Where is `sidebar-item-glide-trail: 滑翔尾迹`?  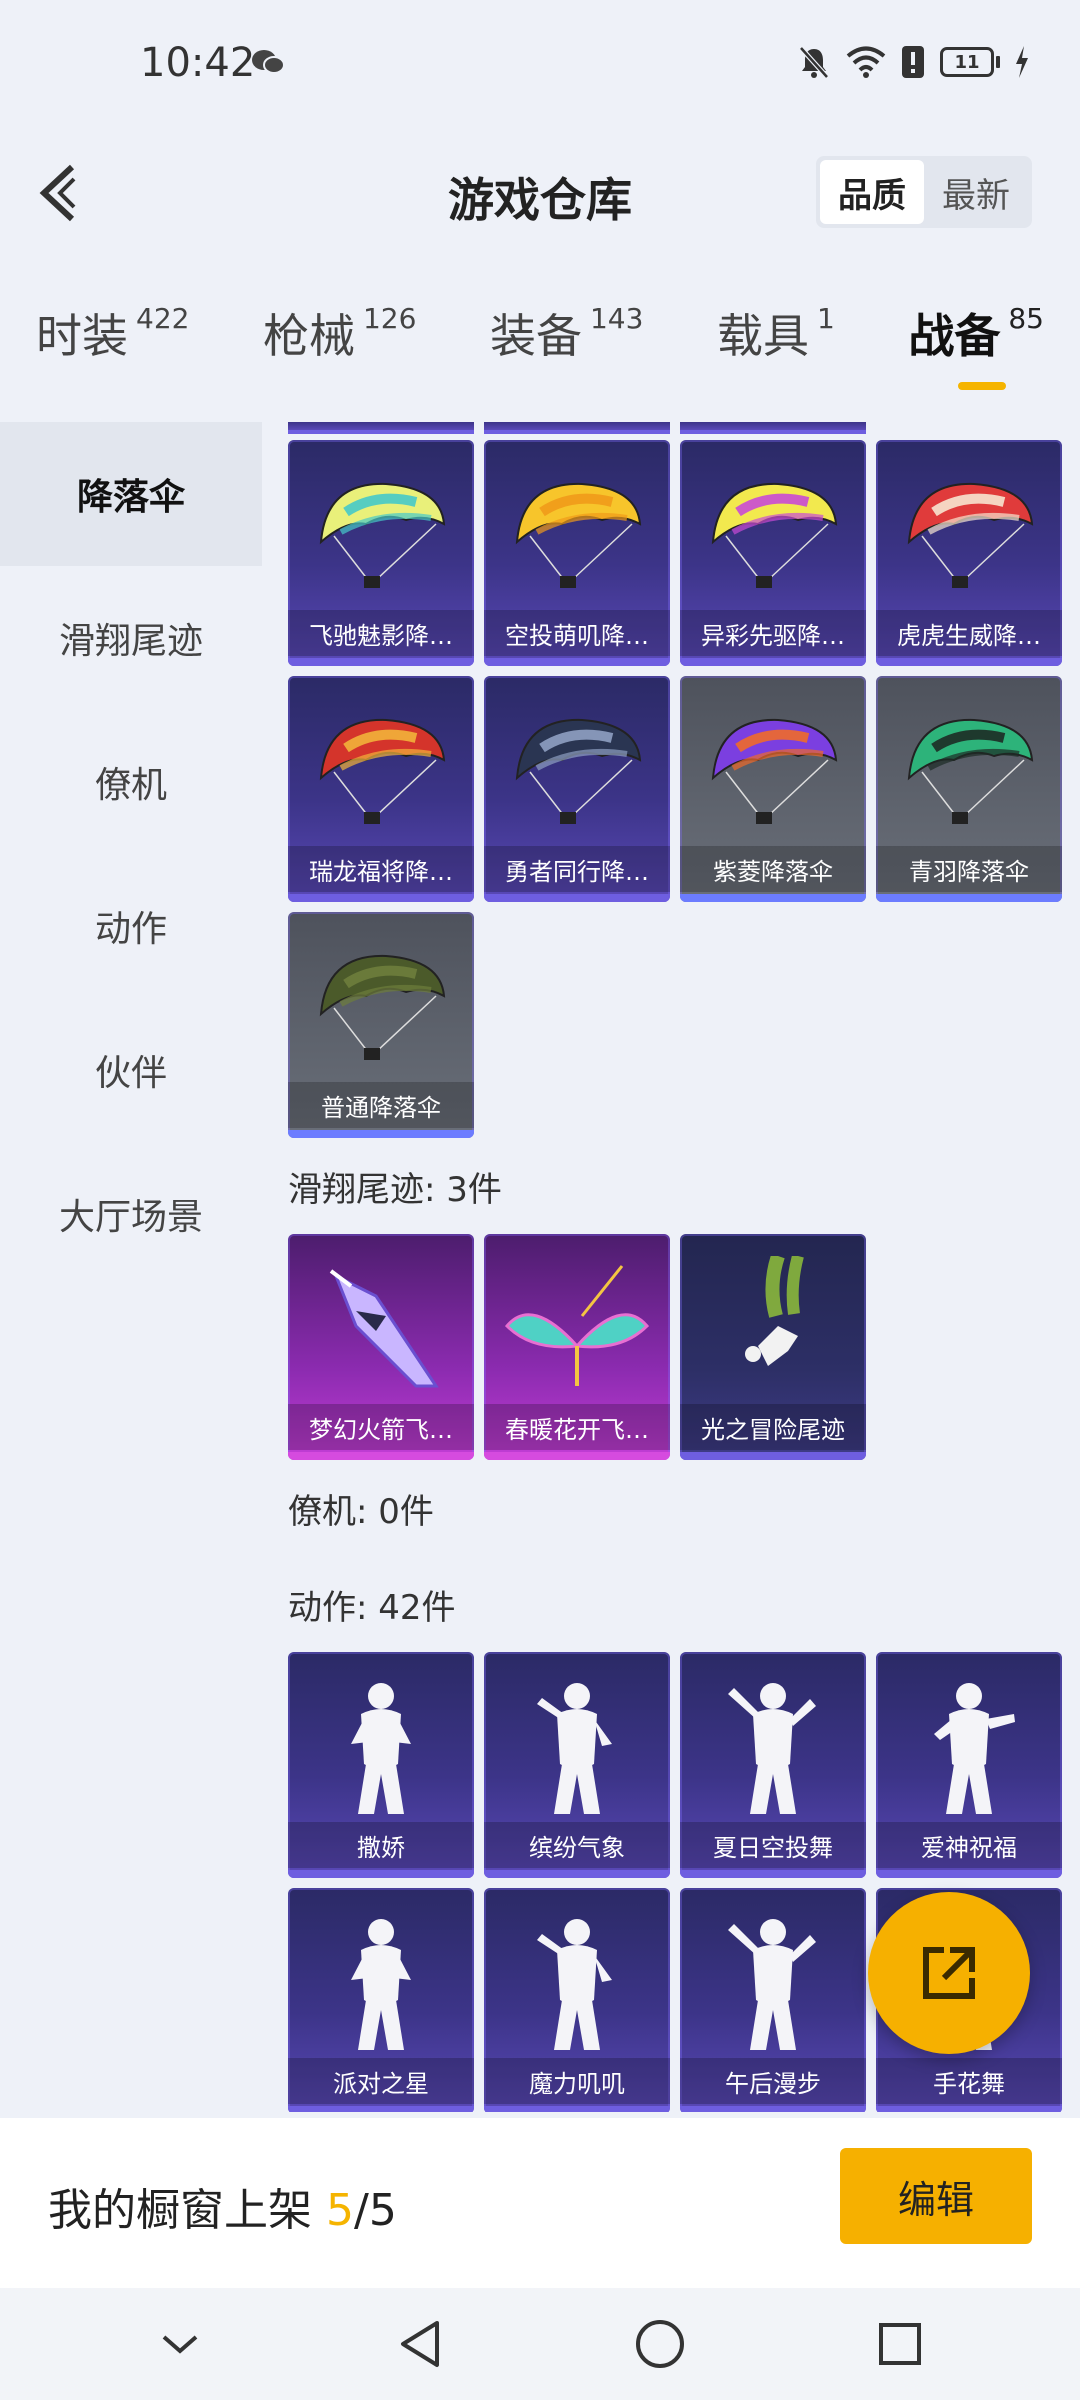
sidebar-item-glide-trail: 滑翔尾迹 is located at coordinates (131, 638).